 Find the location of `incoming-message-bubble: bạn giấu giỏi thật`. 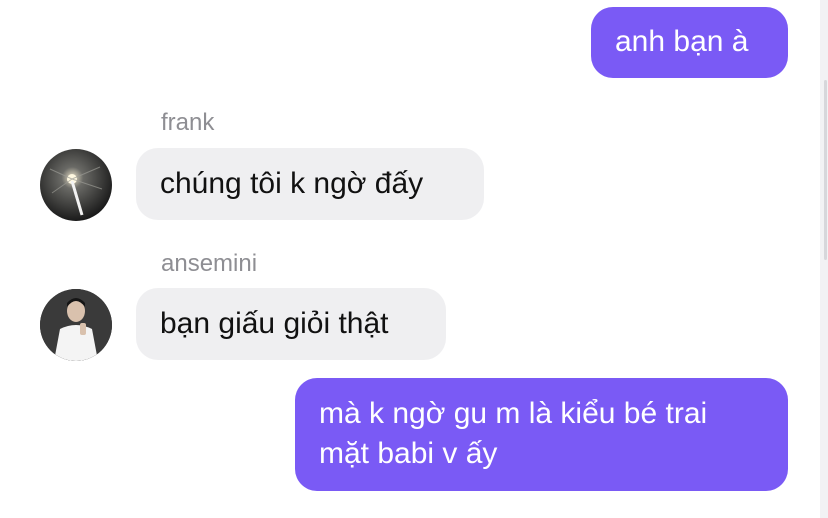

incoming-message-bubble: bạn giấu giỏi thật is located at coordinates (291, 324).